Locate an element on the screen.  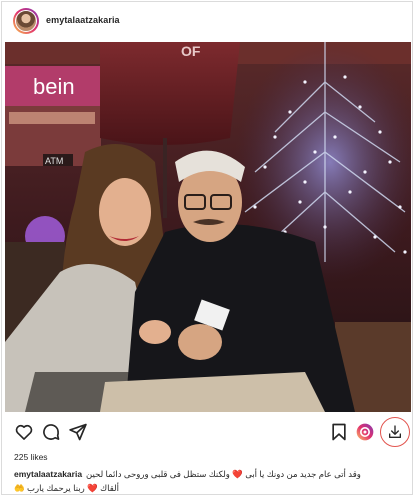
share-button is located at coordinates (78, 432).